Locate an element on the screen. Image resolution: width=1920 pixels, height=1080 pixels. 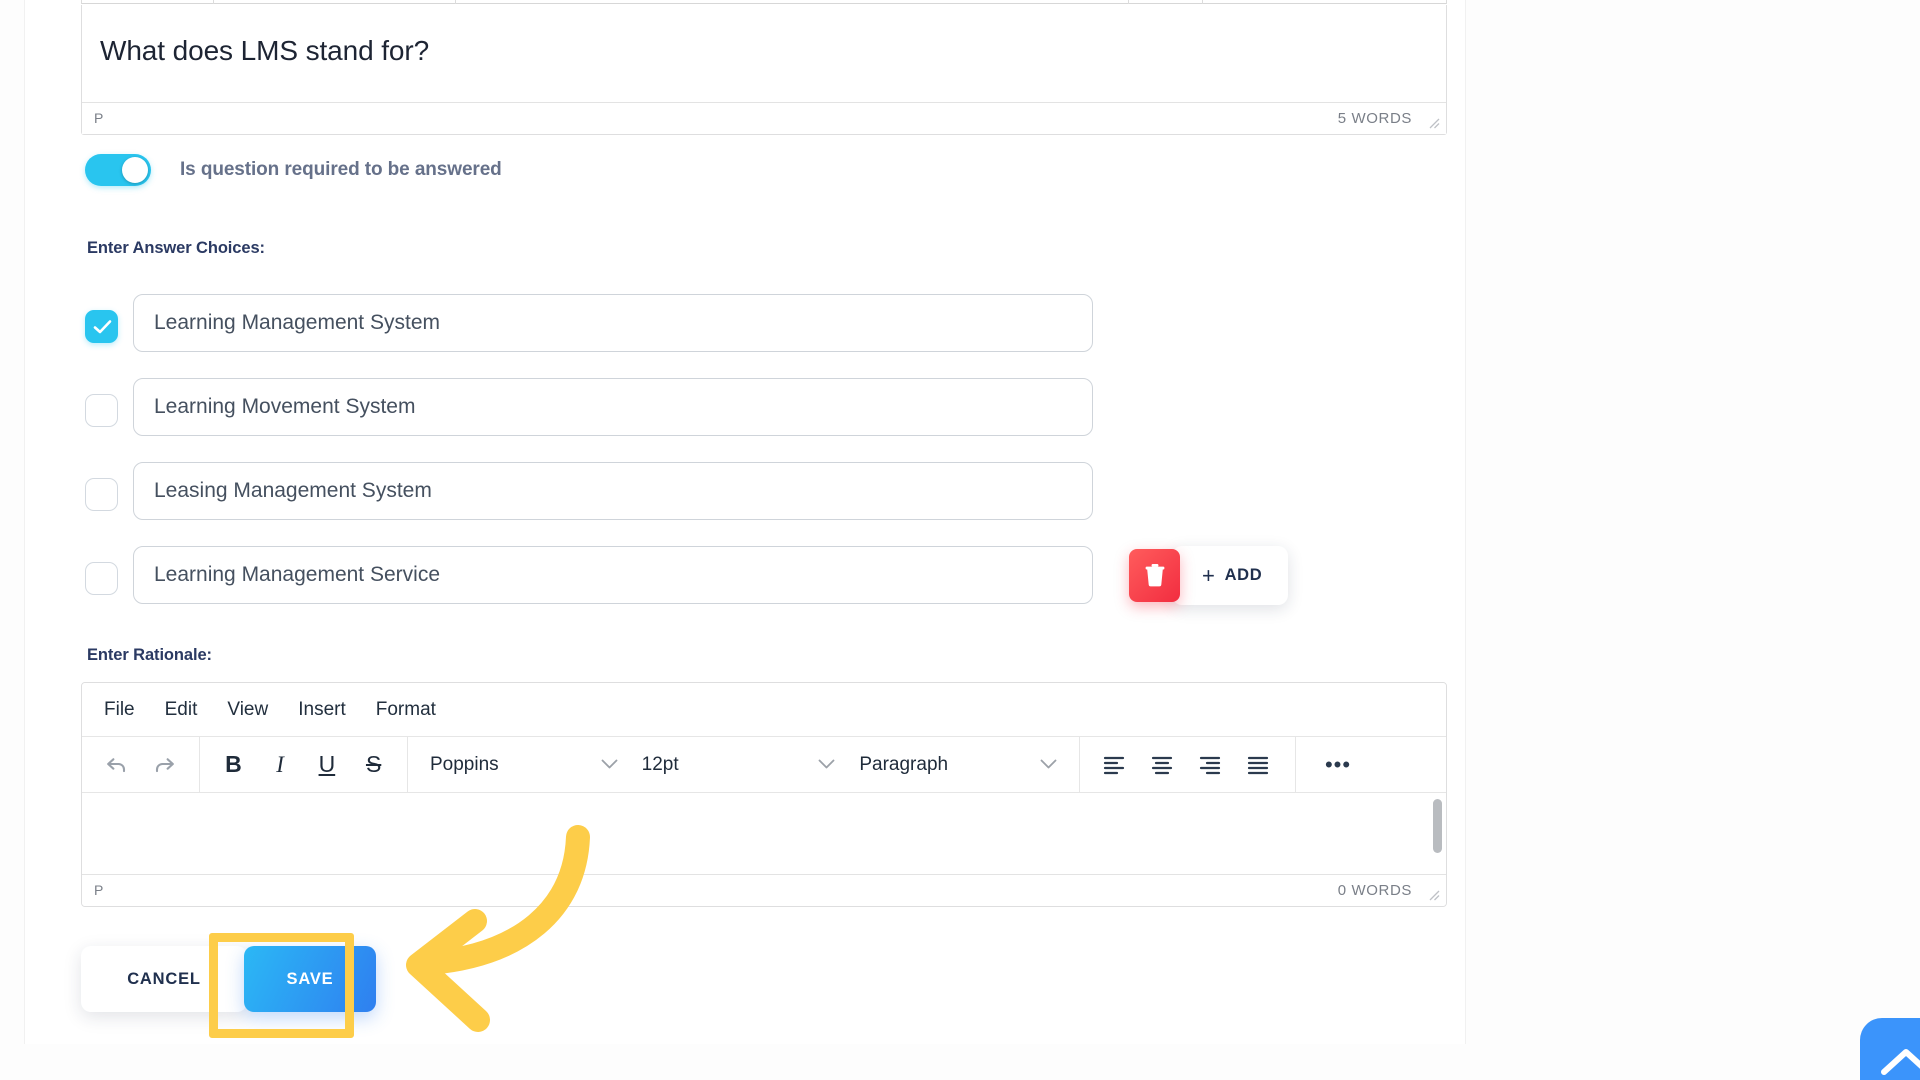
editor-toolbar: B I U S Poppins 12pt Paragraph ••• is located at coordinates (764, 765).